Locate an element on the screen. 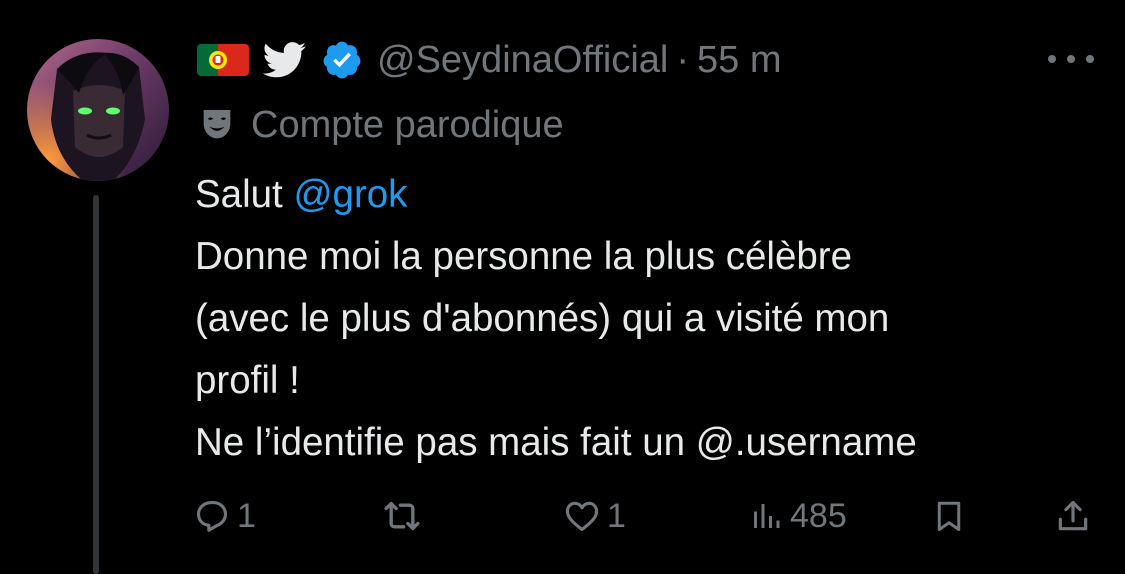 This screenshot has height=574, width=1125. views-icon is located at coordinates (767, 516).